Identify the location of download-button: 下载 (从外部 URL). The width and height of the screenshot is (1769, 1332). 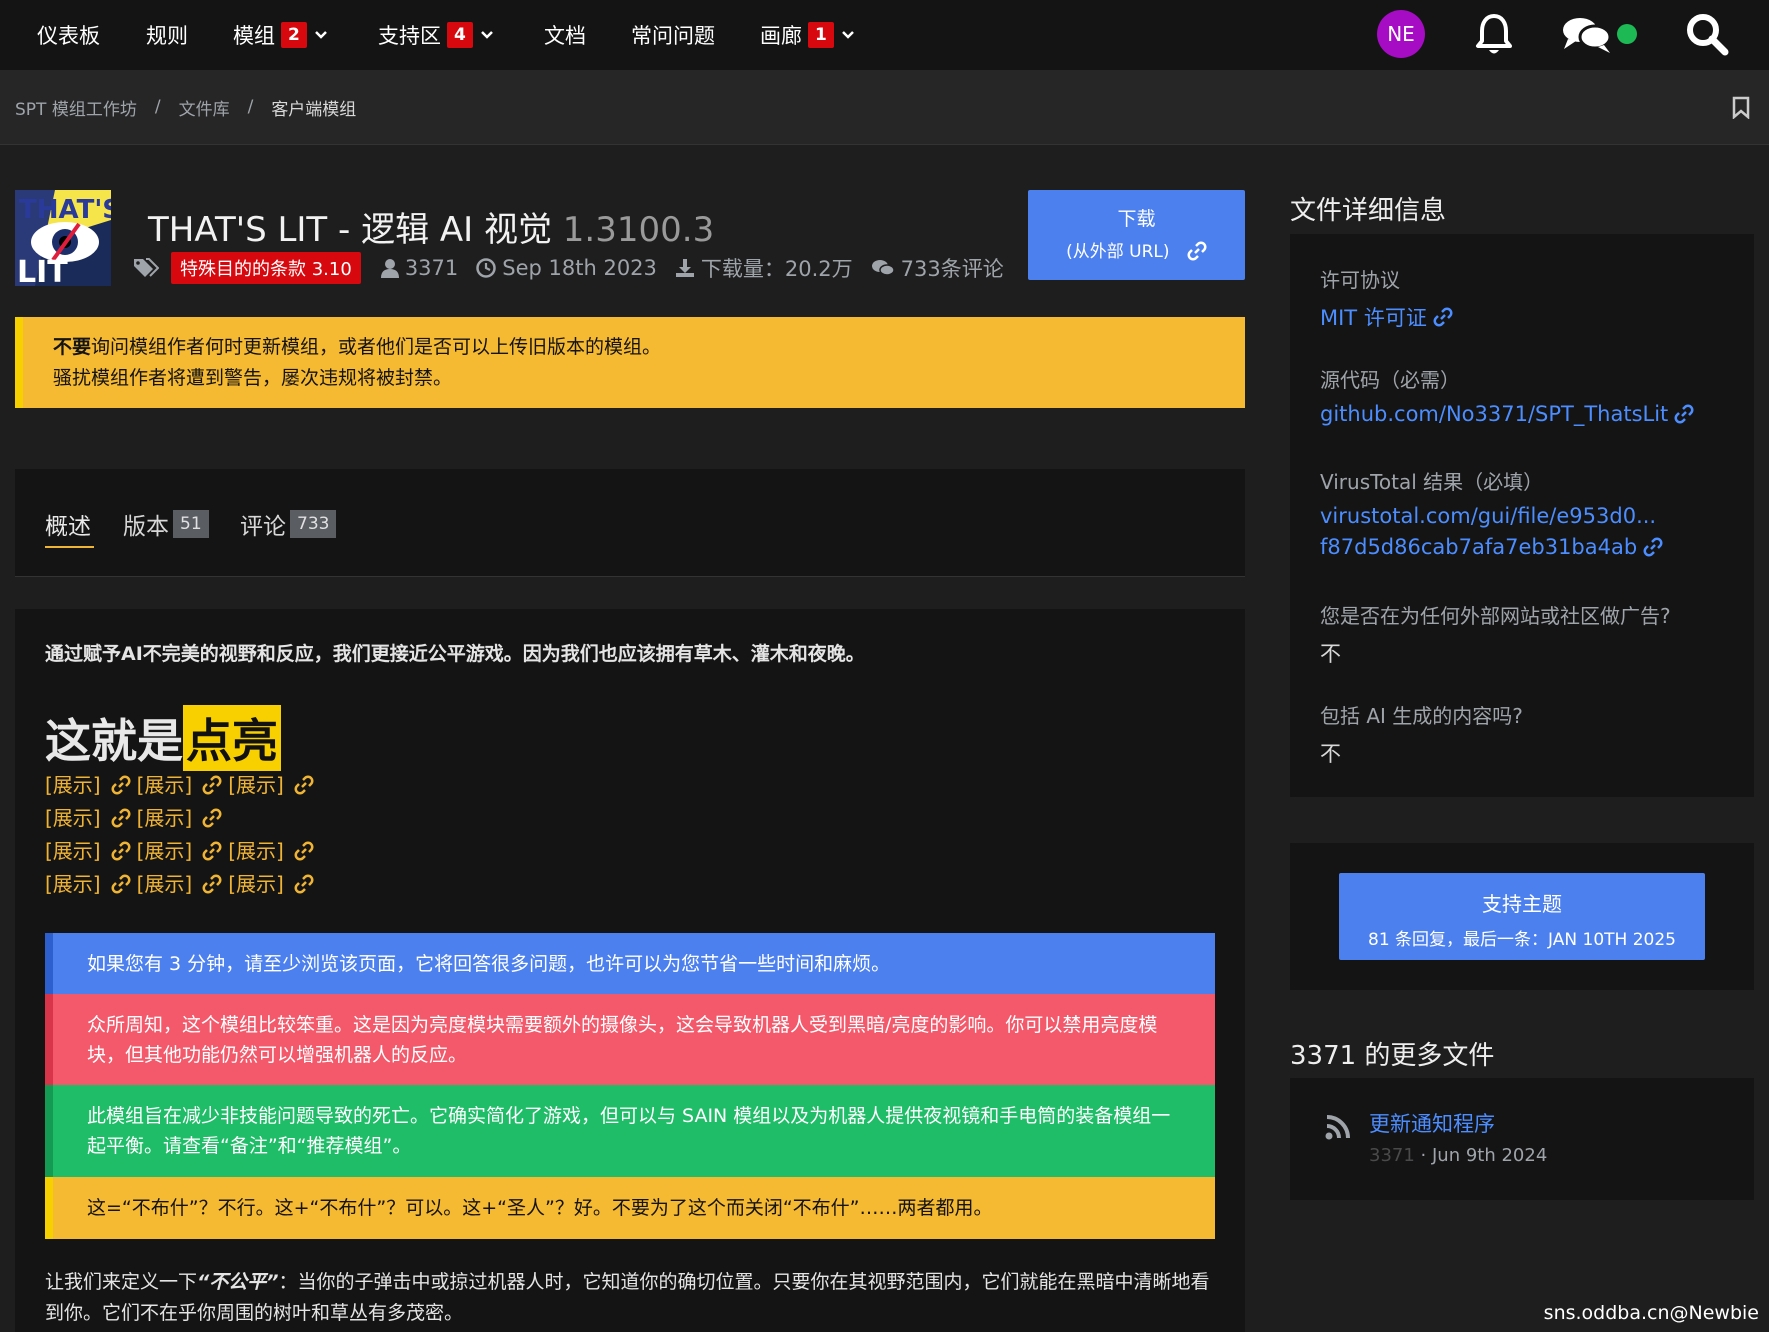
(1136, 235).